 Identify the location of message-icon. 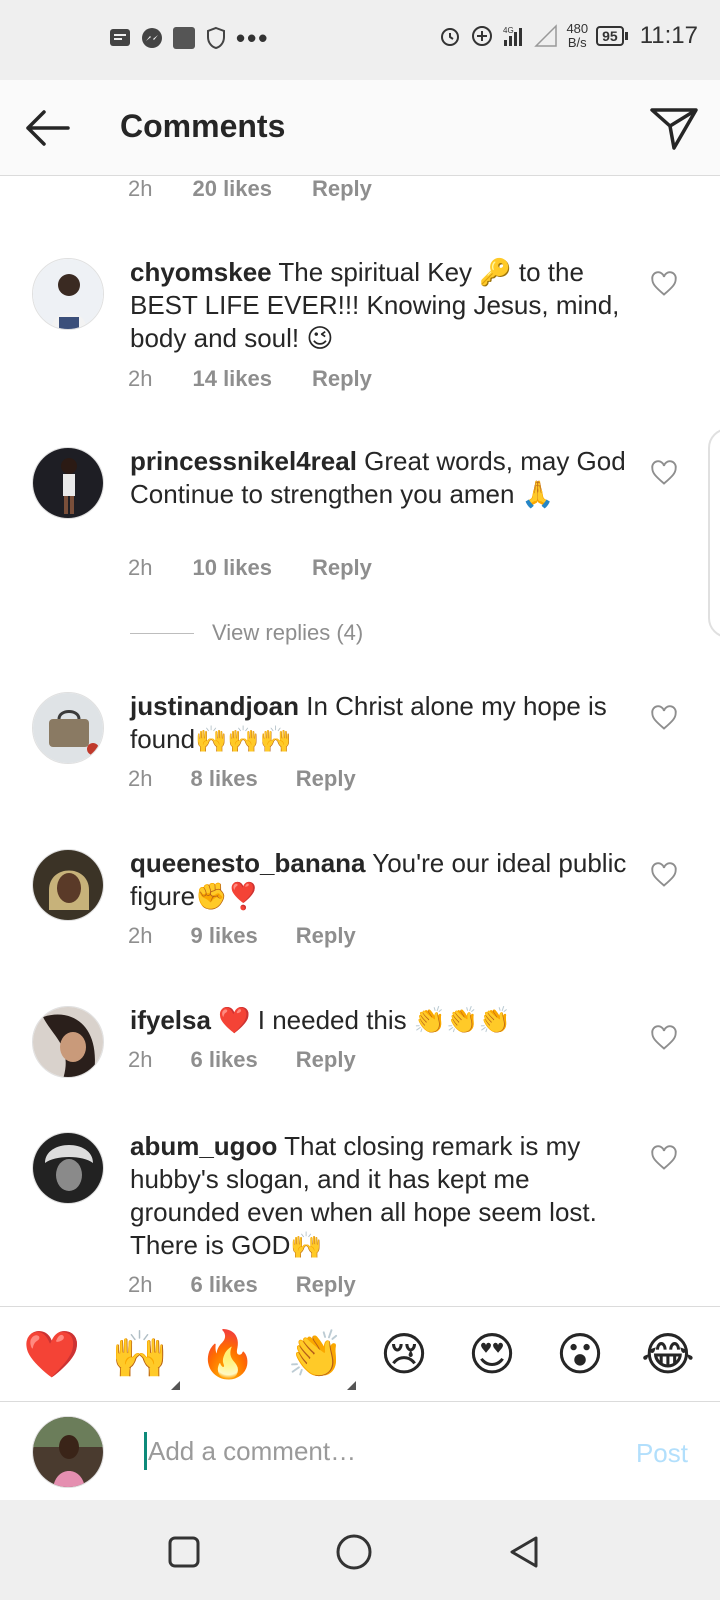
(120, 37).